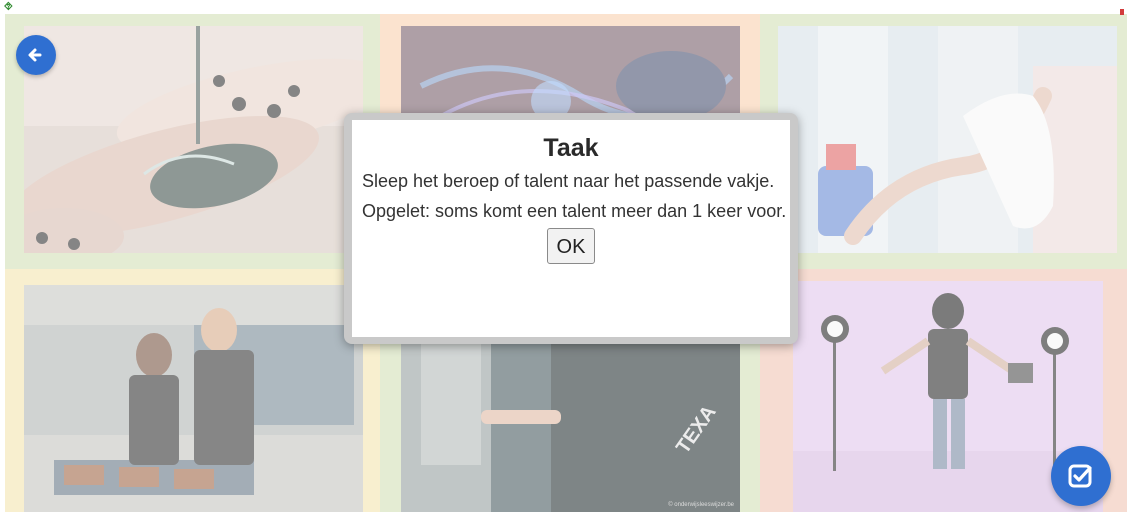 This screenshot has width=1127, height=512. I want to click on photo-nail-art, so click(193, 139).